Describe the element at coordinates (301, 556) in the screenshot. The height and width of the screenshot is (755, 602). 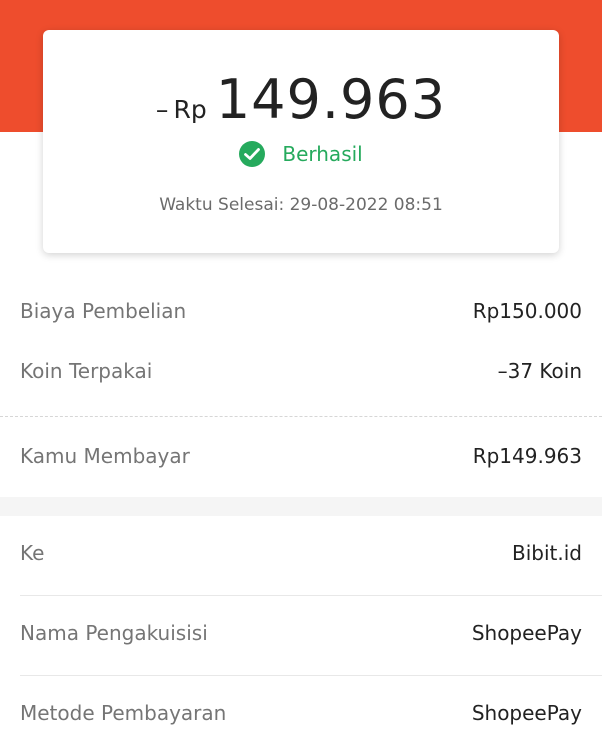
I see `recipient-row: Ke Bibit.id` at that location.